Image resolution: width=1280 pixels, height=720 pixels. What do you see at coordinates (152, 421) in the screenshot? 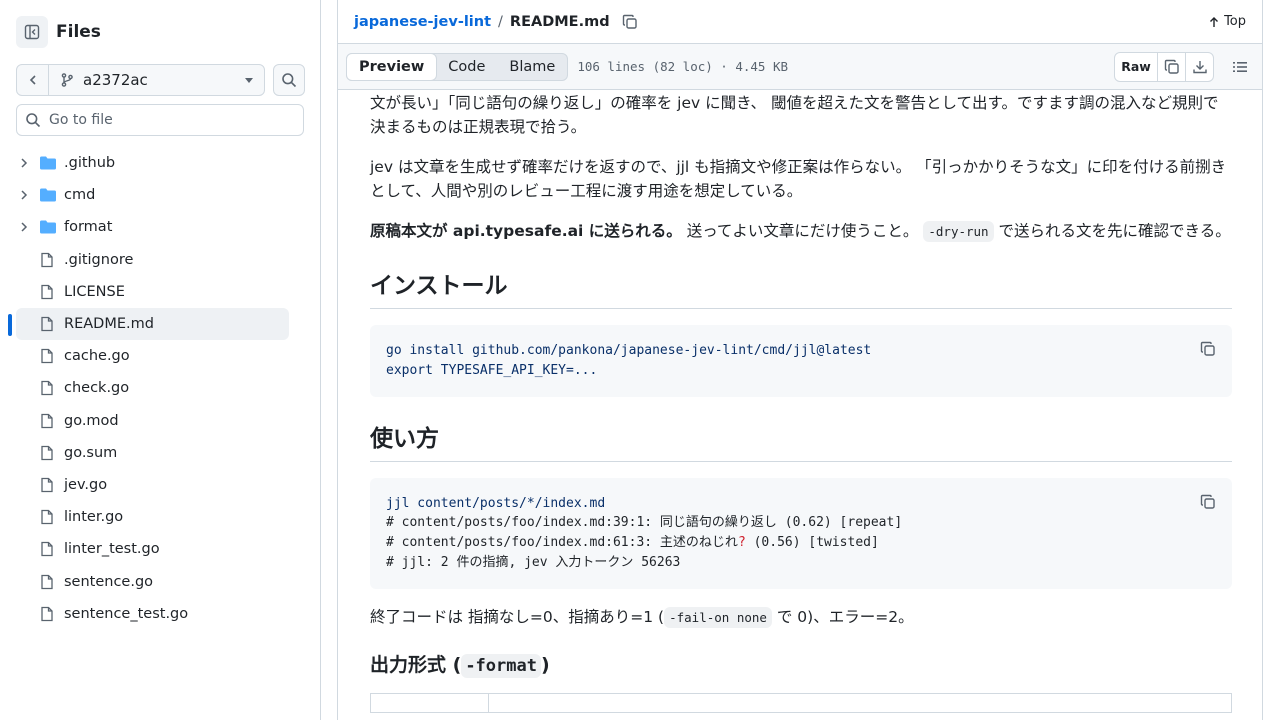
I see `tree-item-go-mod: go.mod` at bounding box center [152, 421].